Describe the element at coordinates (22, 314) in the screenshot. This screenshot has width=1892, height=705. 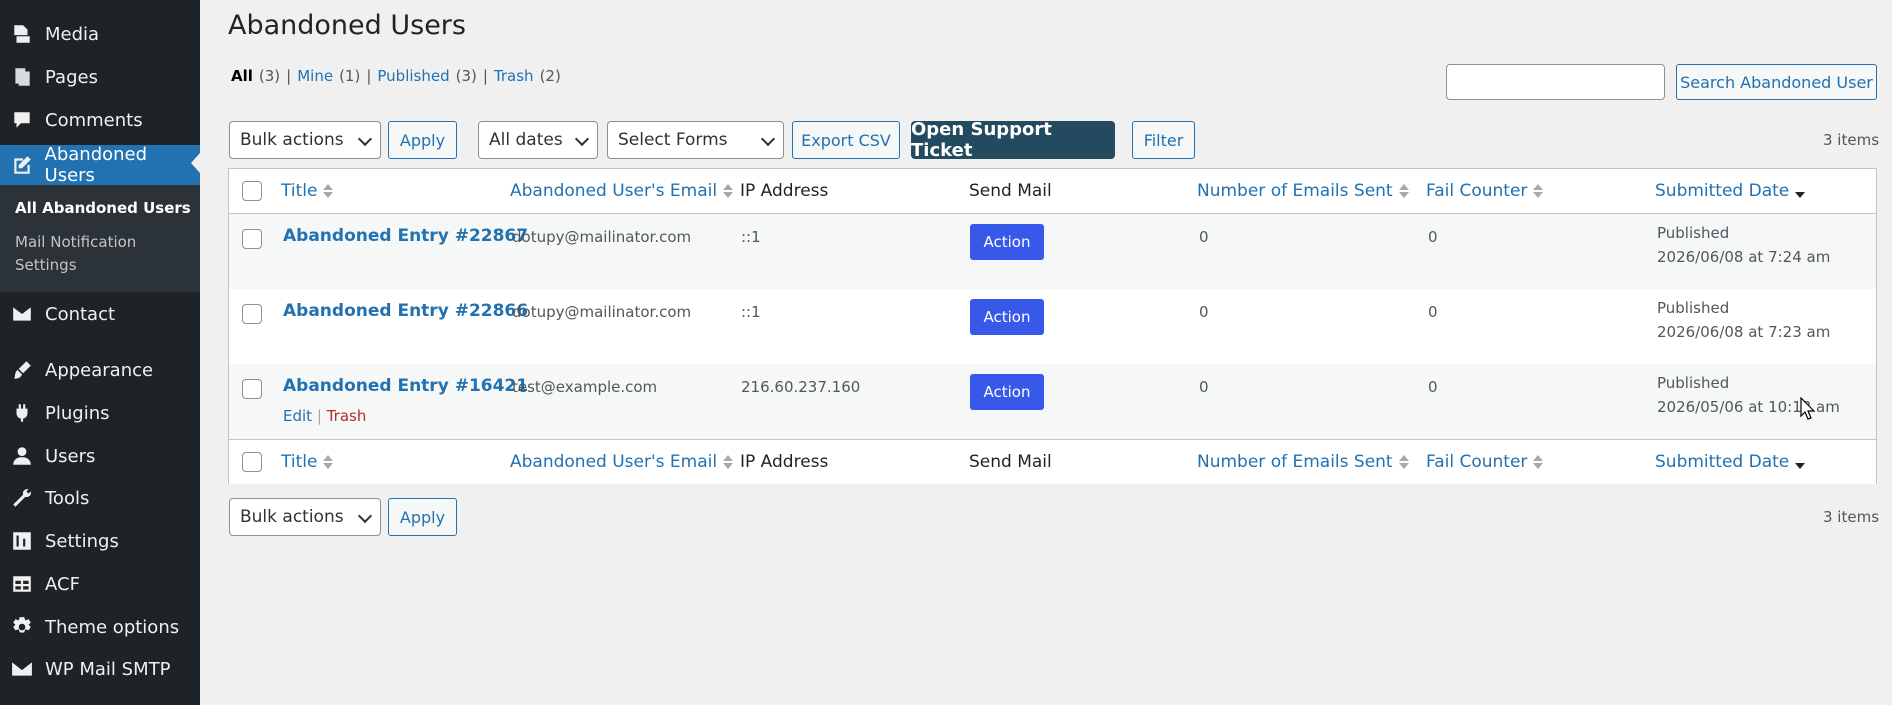
I see `mail-icon` at that location.